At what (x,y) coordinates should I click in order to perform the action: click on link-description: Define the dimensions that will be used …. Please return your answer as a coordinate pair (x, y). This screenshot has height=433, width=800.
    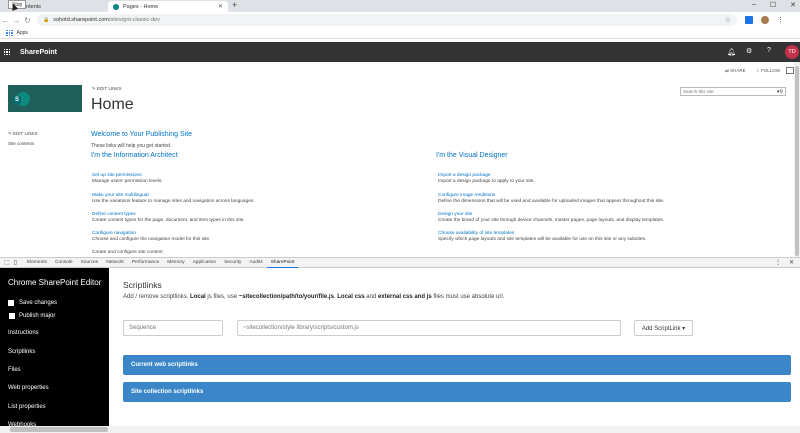
    Looking at the image, I should click on (551, 201).